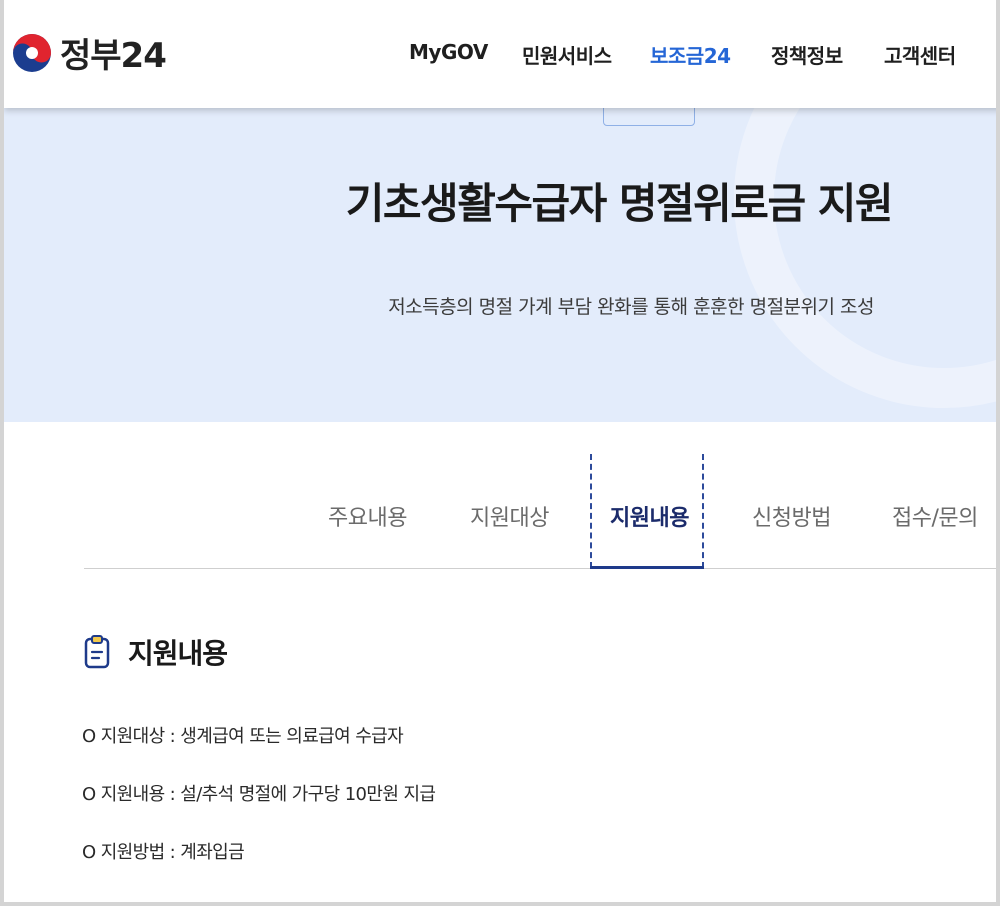 Image resolution: width=1000 pixels, height=906 pixels. Describe the element at coordinates (509, 516) in the screenshot. I see `tab-eligibility: 지원대상` at that location.